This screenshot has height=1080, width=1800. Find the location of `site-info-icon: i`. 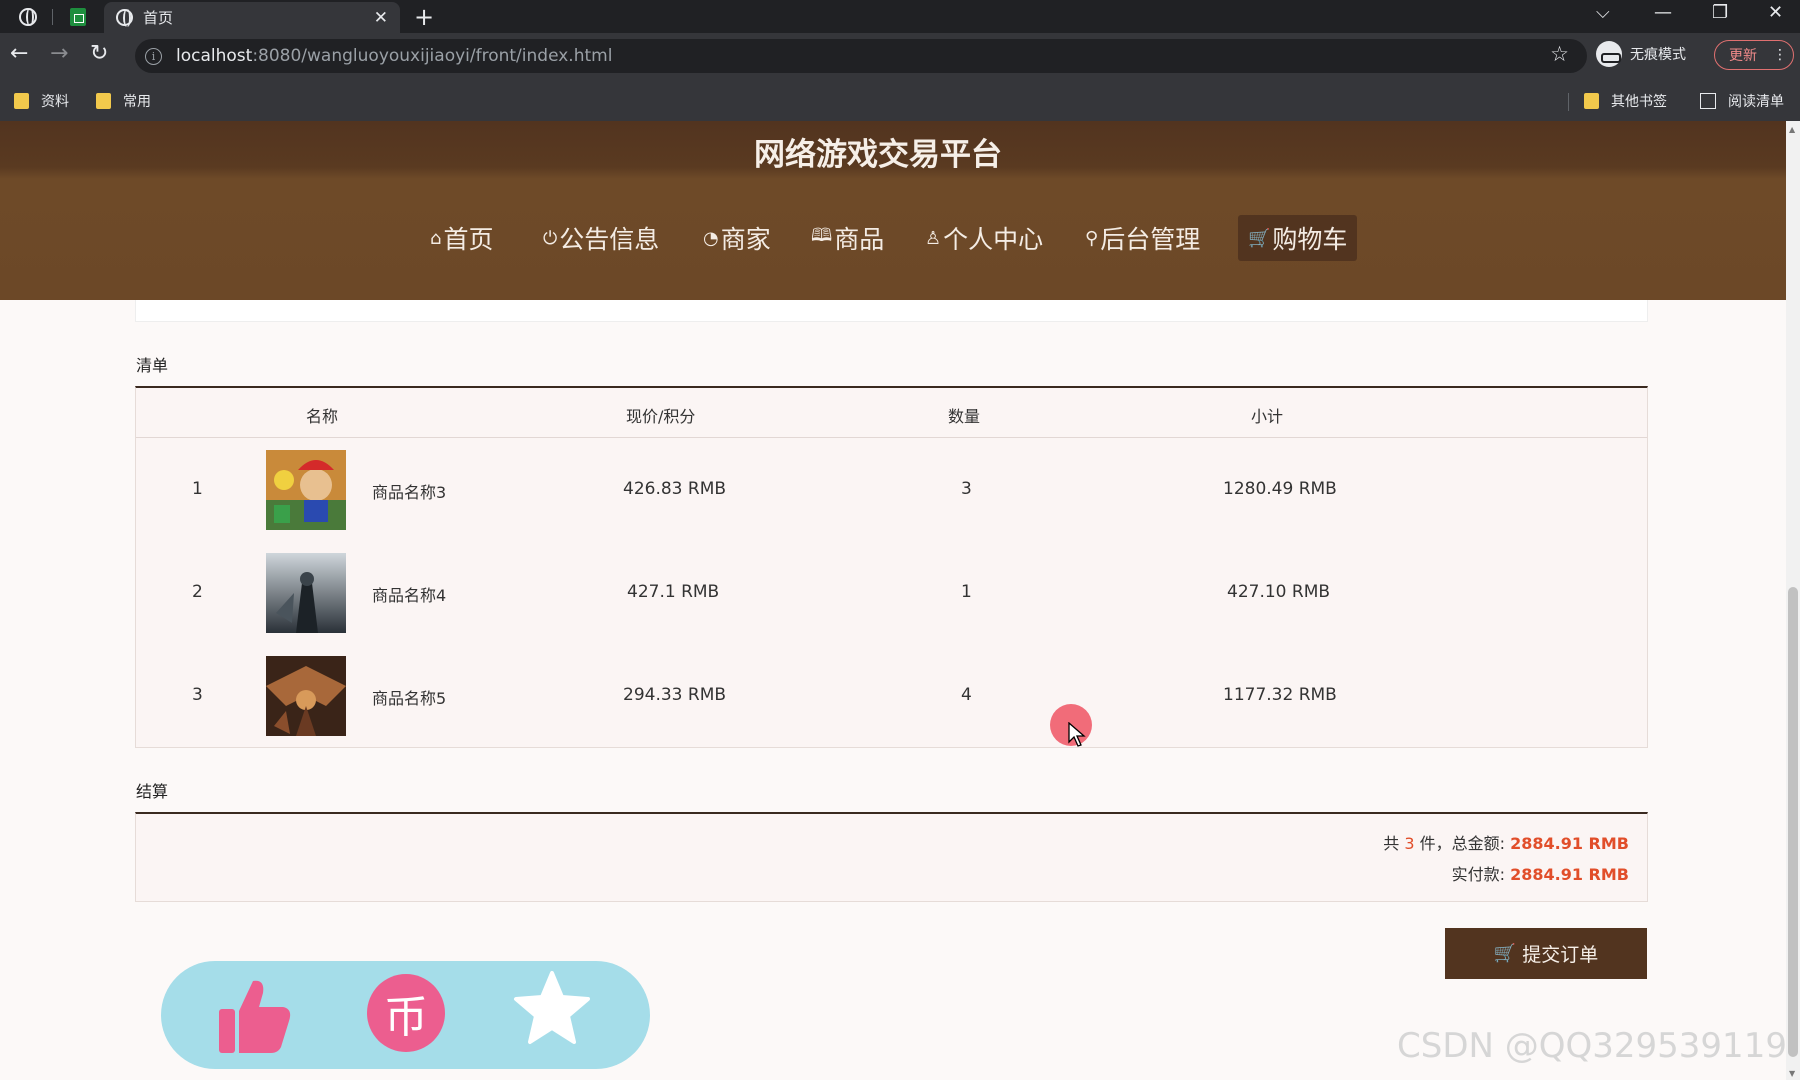

site-info-icon: i is located at coordinates (153, 56).